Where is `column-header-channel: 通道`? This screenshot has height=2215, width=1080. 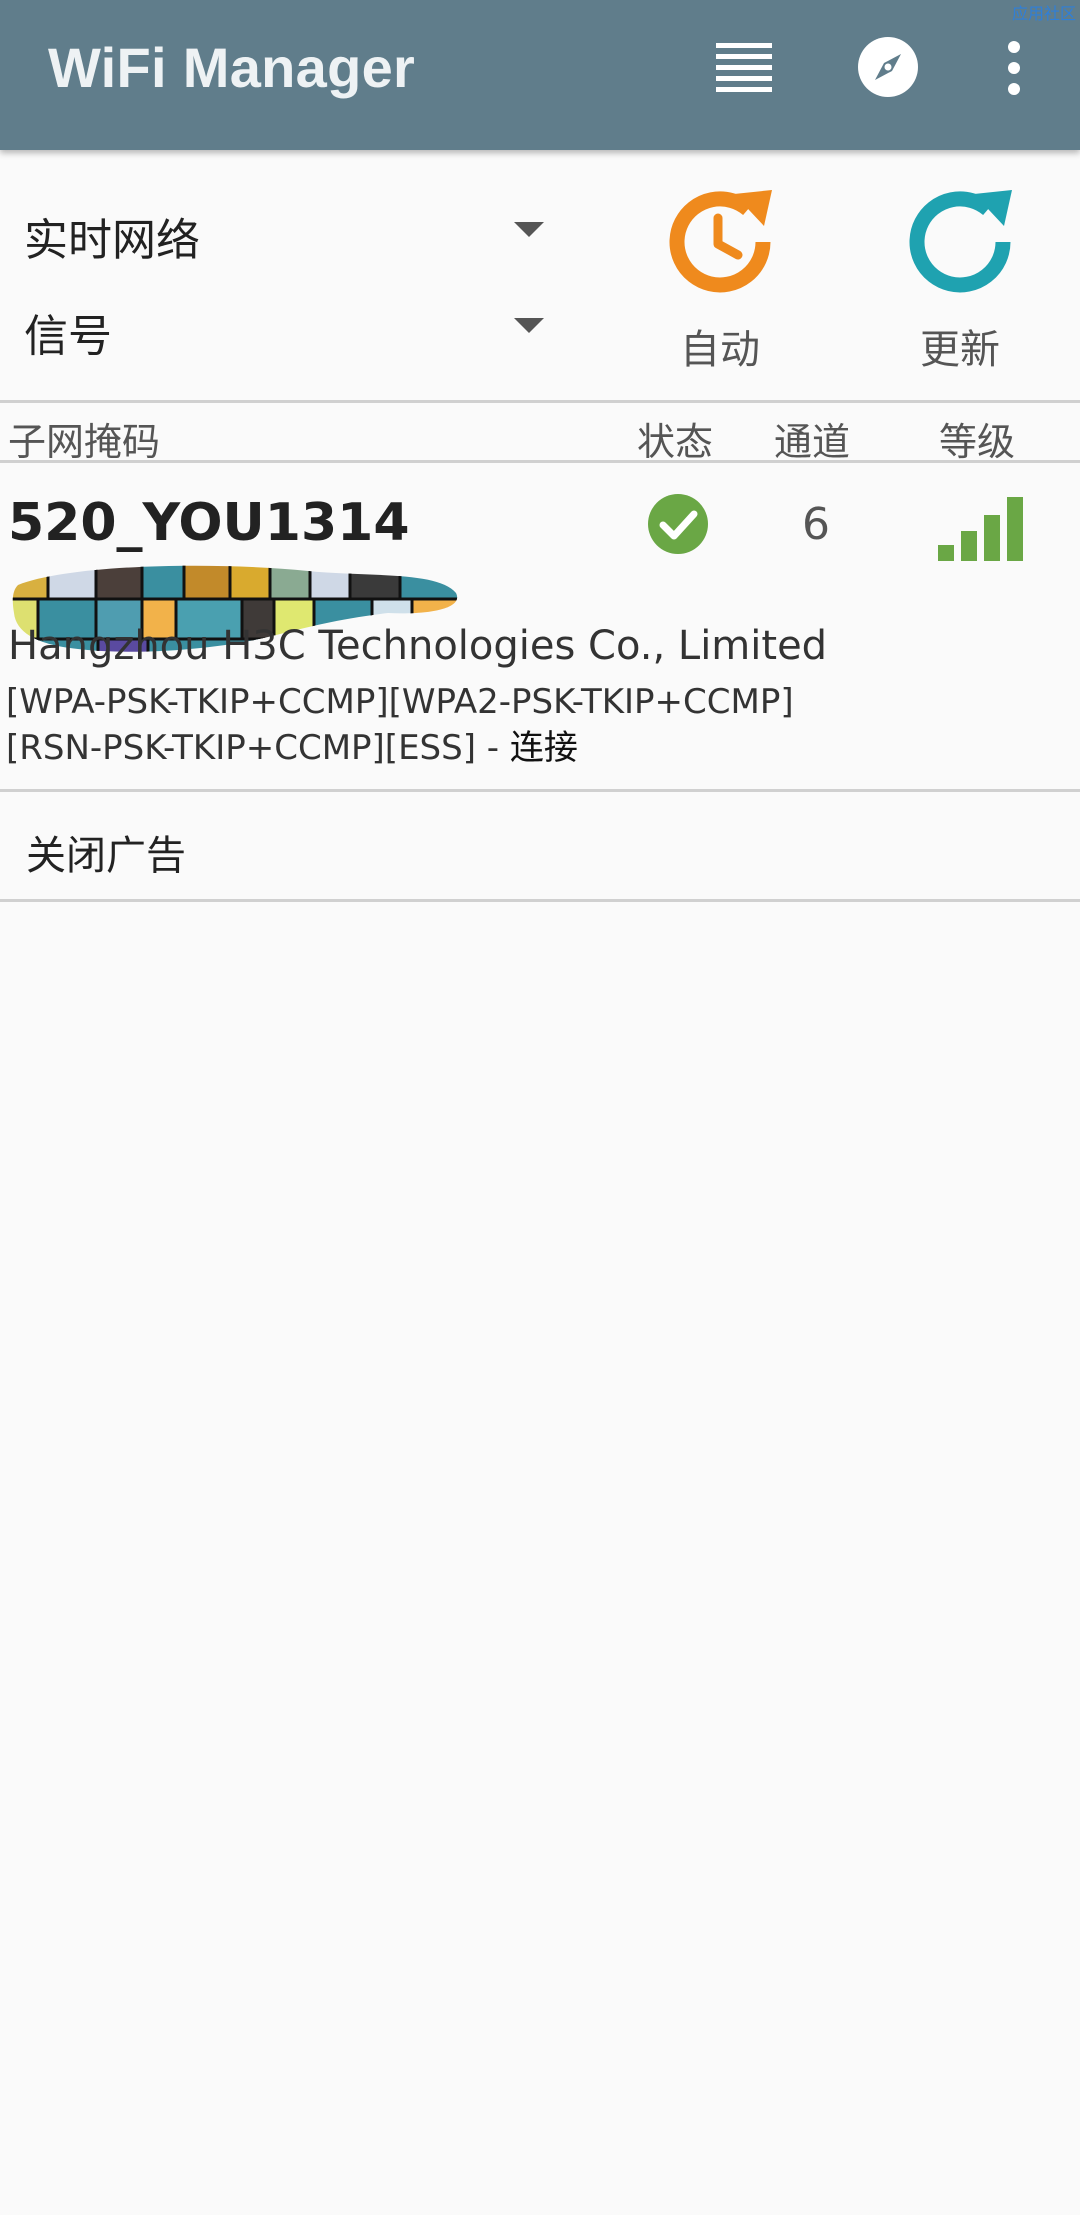 column-header-channel: 通道 is located at coordinates (812, 442).